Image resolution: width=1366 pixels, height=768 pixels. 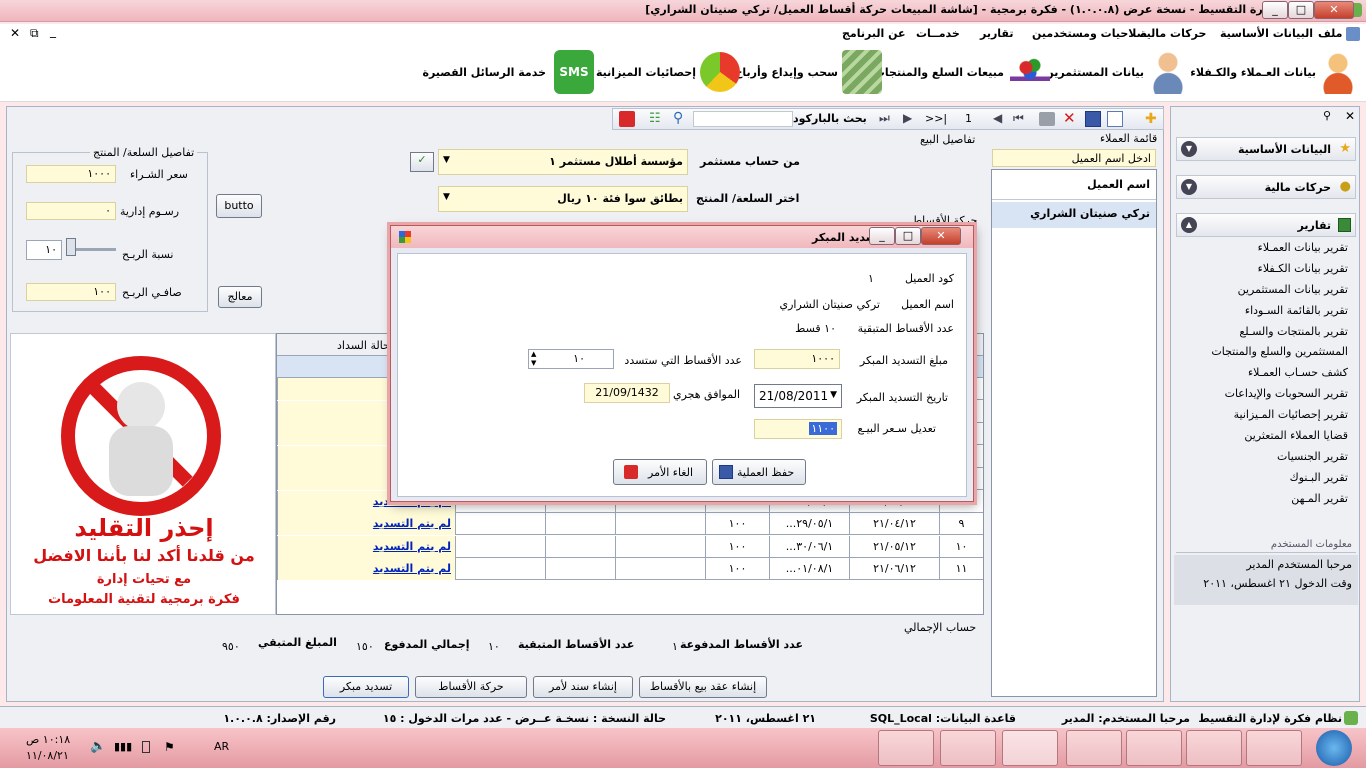 What do you see at coordinates (1151, 119) in the screenshot?
I see `add-icon: ✚` at bounding box center [1151, 119].